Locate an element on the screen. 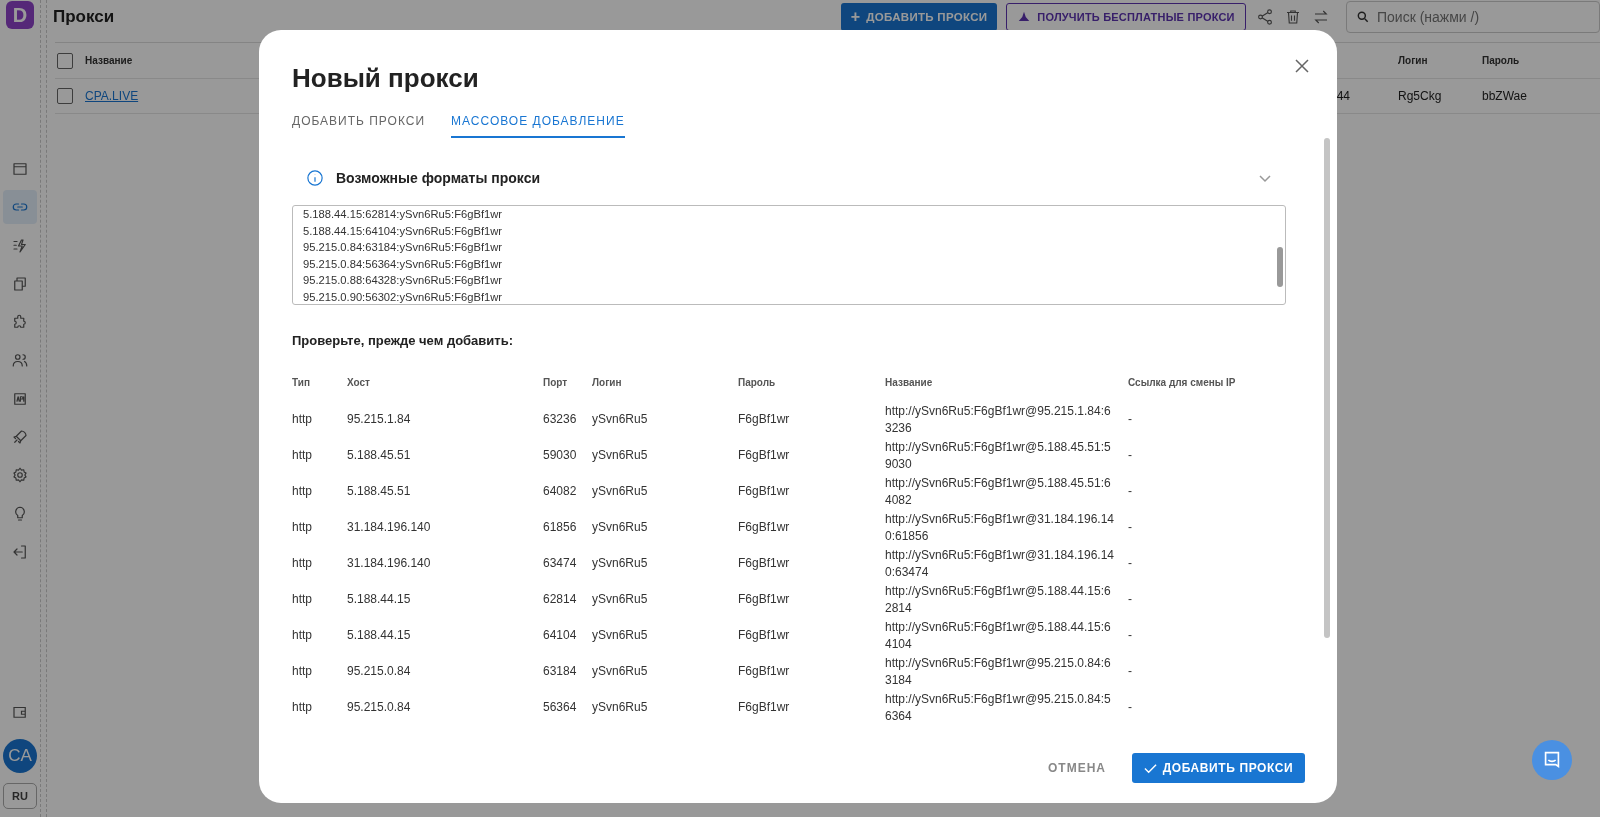 This screenshot has height=817, width=1600. table-cell-text: bbZWae is located at coordinates (1505, 96).